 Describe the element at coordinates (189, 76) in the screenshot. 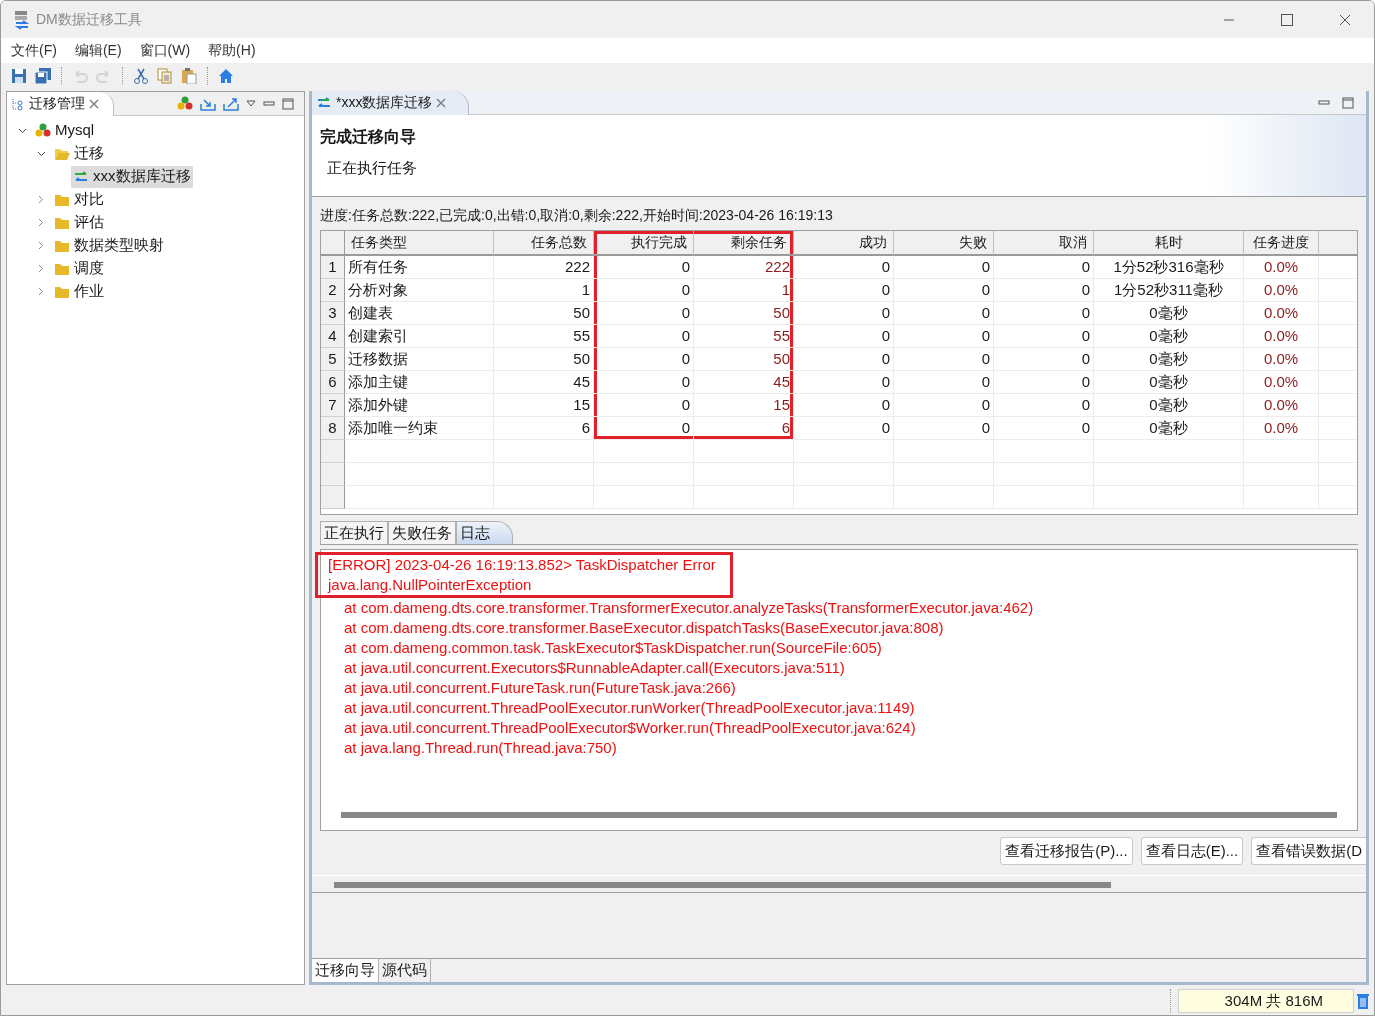

I see `paste-icon` at that location.